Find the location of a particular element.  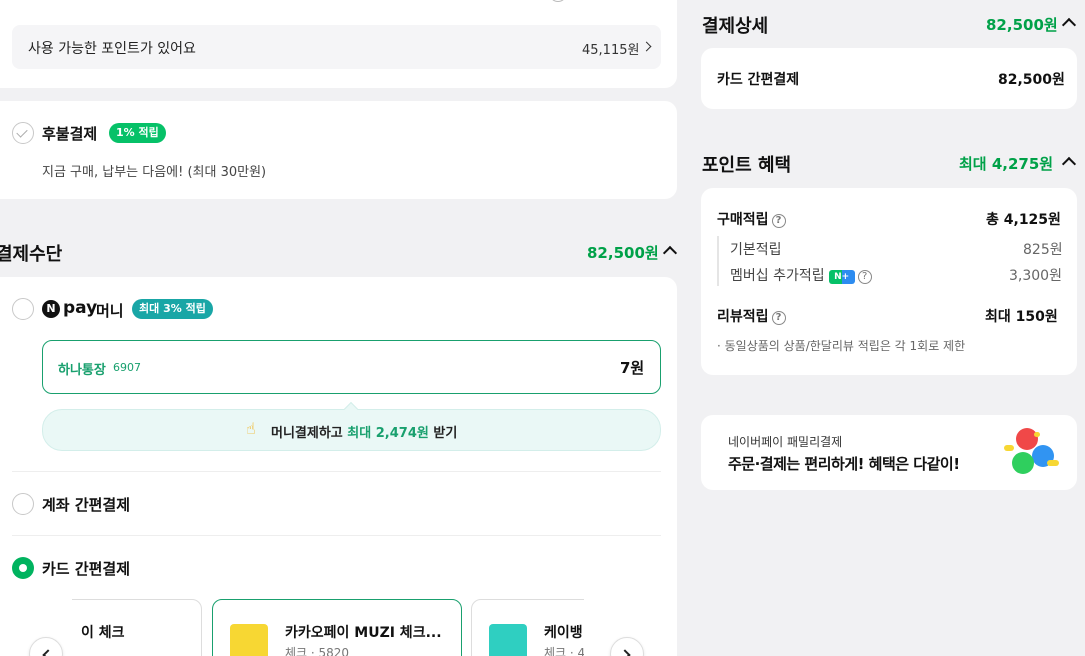

purchase-points-label: 구매적립? is located at coordinates (751, 219).